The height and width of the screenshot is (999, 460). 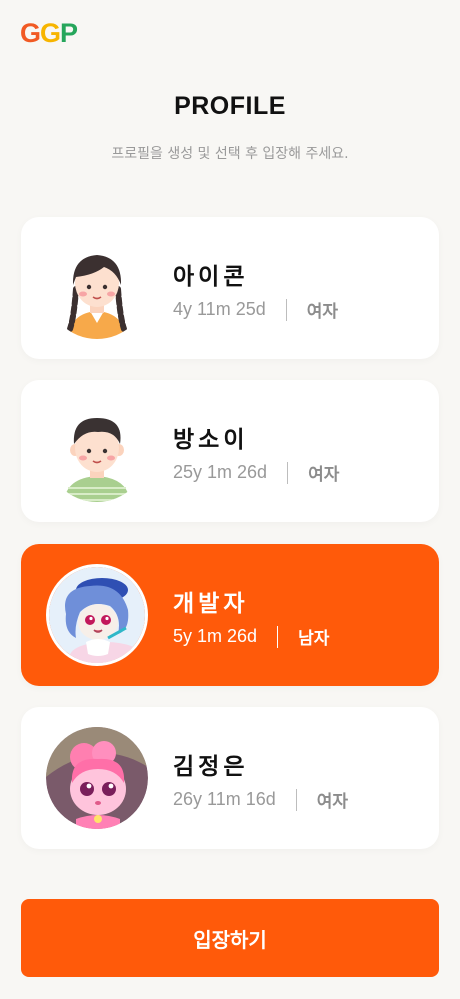 What do you see at coordinates (211, 767) in the screenshot?
I see `profile-name: 김정은` at bounding box center [211, 767].